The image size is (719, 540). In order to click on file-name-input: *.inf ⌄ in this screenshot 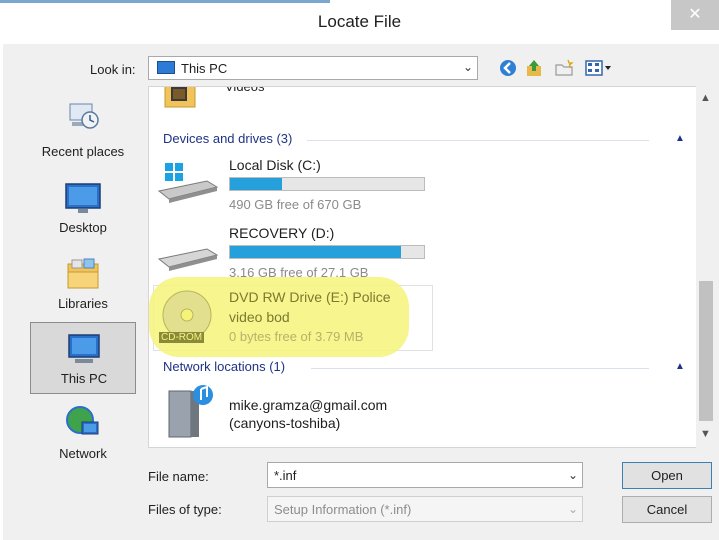, I will do `click(425, 475)`.